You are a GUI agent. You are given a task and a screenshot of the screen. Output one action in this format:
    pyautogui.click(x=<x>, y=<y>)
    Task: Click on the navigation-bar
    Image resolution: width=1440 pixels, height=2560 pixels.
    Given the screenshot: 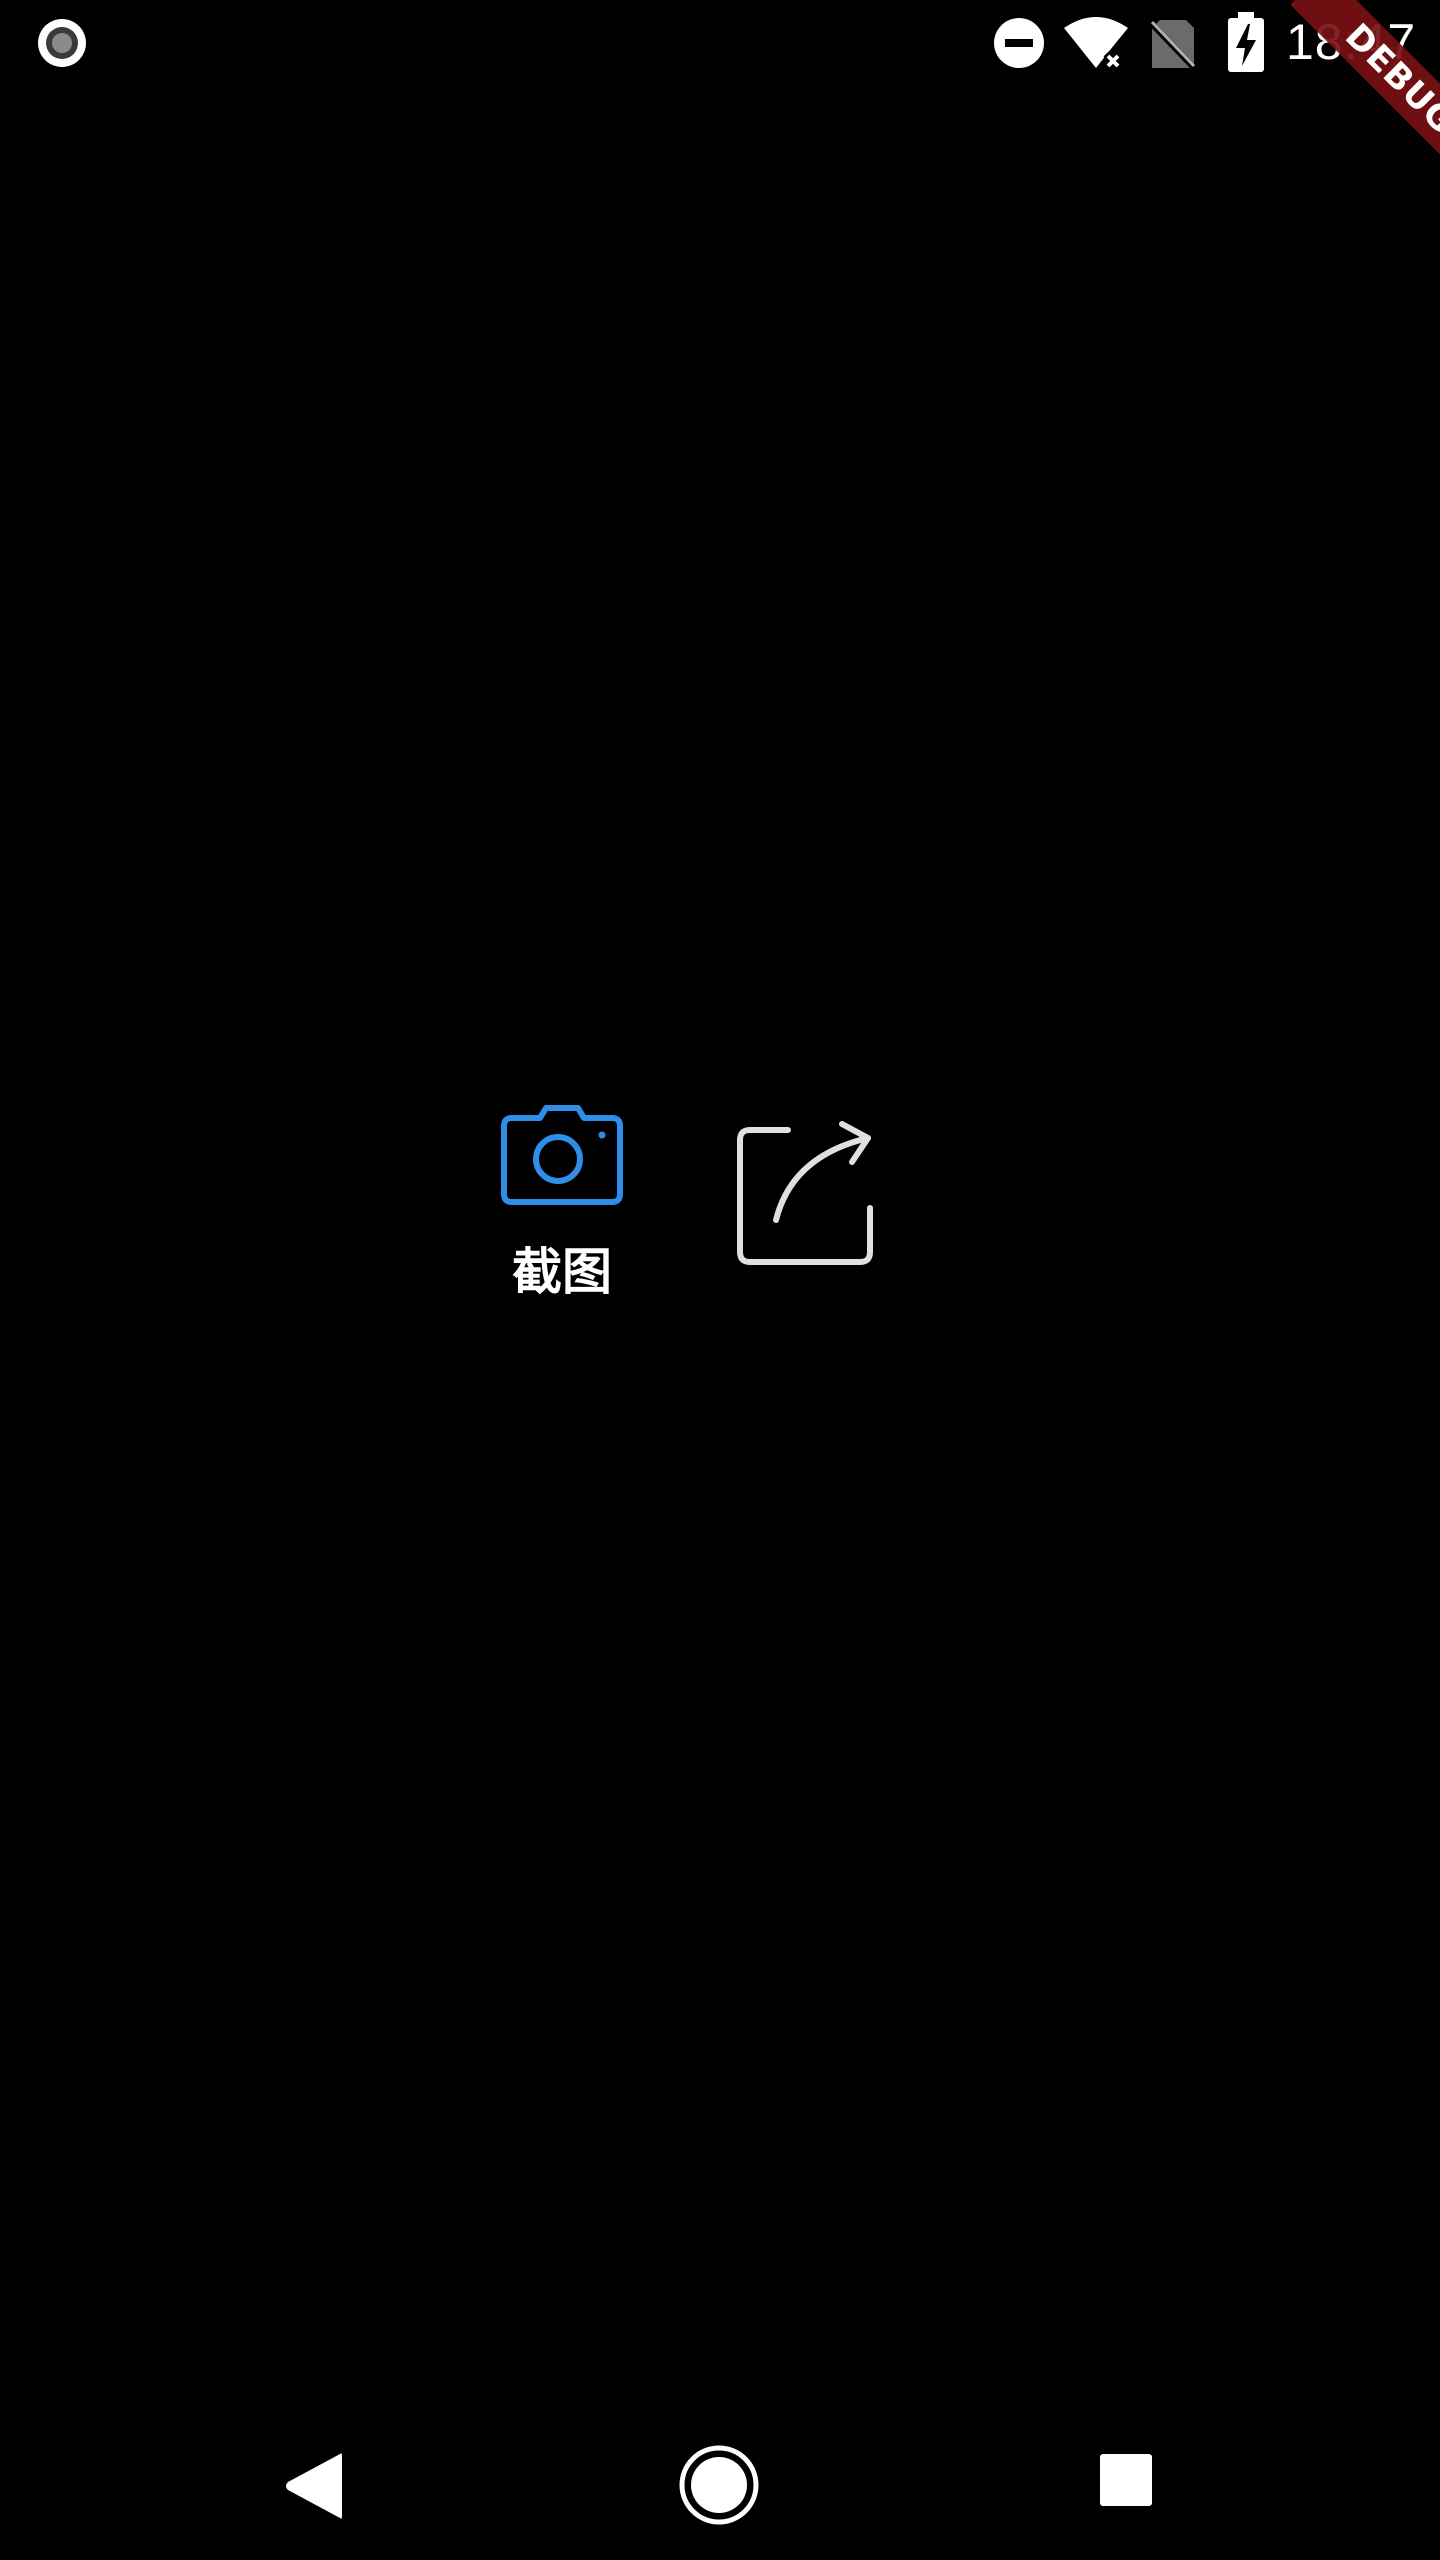 What is the action you would take?
    pyautogui.click(x=720, y=2487)
    